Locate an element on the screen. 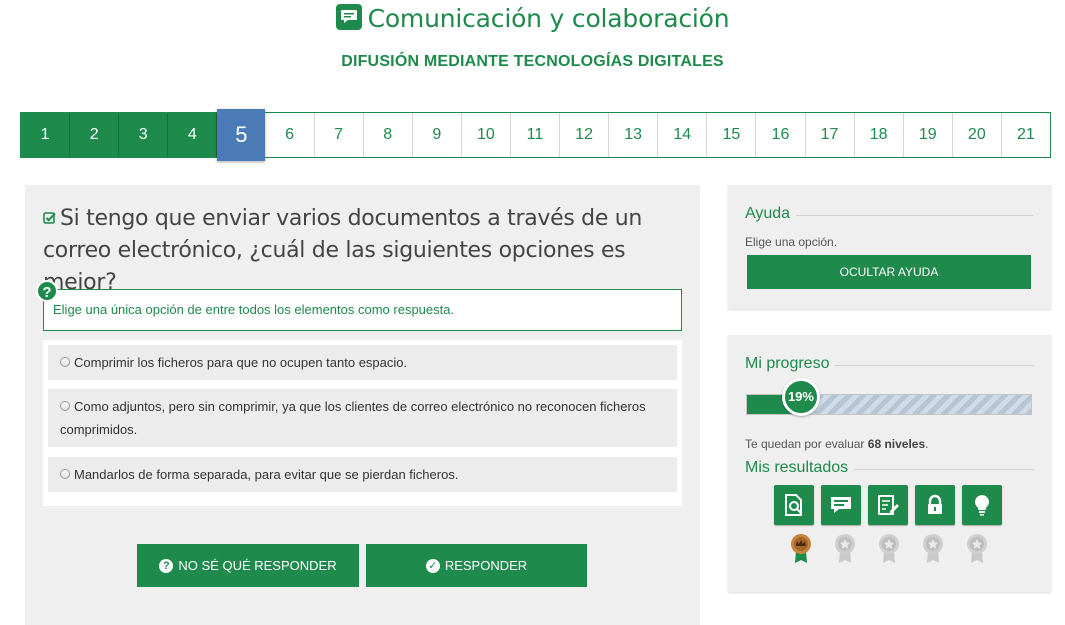  level-navigation: 1 2 3 4 5 6 7 8 9 10 11 12 13 14 15 16 17 18 19 20 21 is located at coordinates (535, 135).